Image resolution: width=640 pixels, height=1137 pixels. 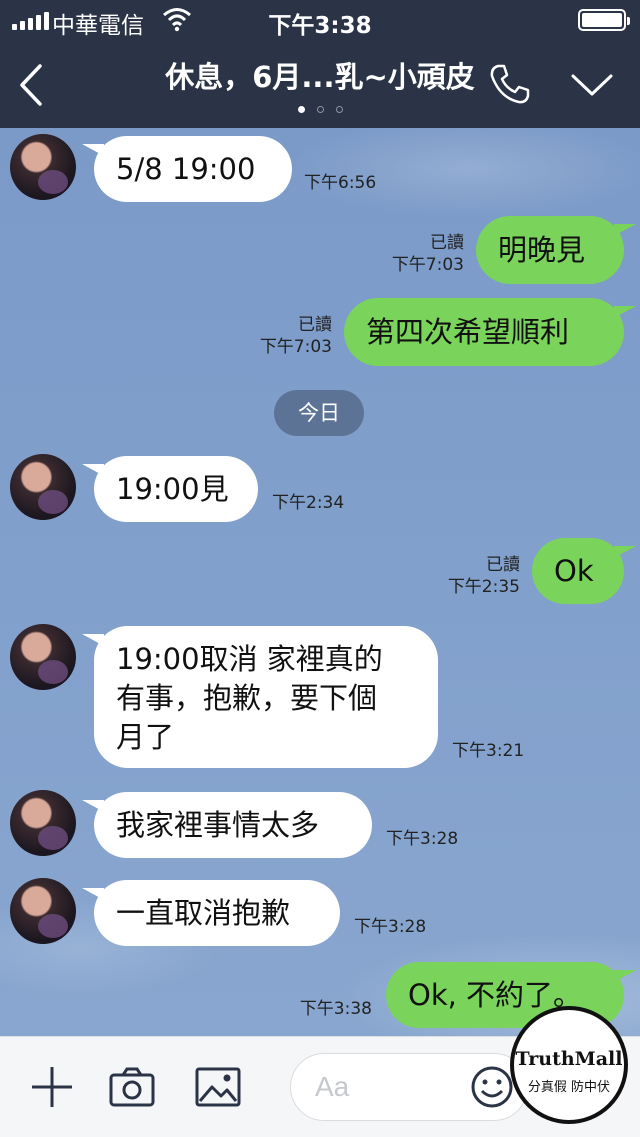 What do you see at coordinates (556, 250) in the screenshot?
I see `message-bubble-outgoing: 明晚見` at bounding box center [556, 250].